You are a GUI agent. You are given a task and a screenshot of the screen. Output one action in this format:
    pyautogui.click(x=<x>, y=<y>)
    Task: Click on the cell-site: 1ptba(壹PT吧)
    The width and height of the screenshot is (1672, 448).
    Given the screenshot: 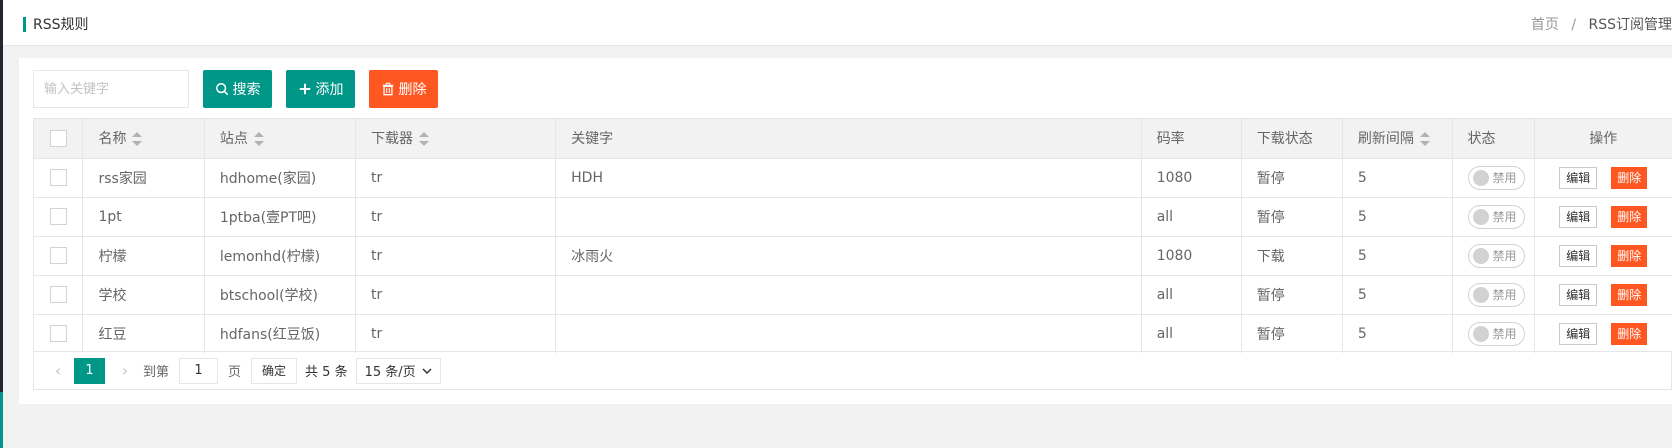 What is the action you would take?
    pyautogui.click(x=280, y=217)
    